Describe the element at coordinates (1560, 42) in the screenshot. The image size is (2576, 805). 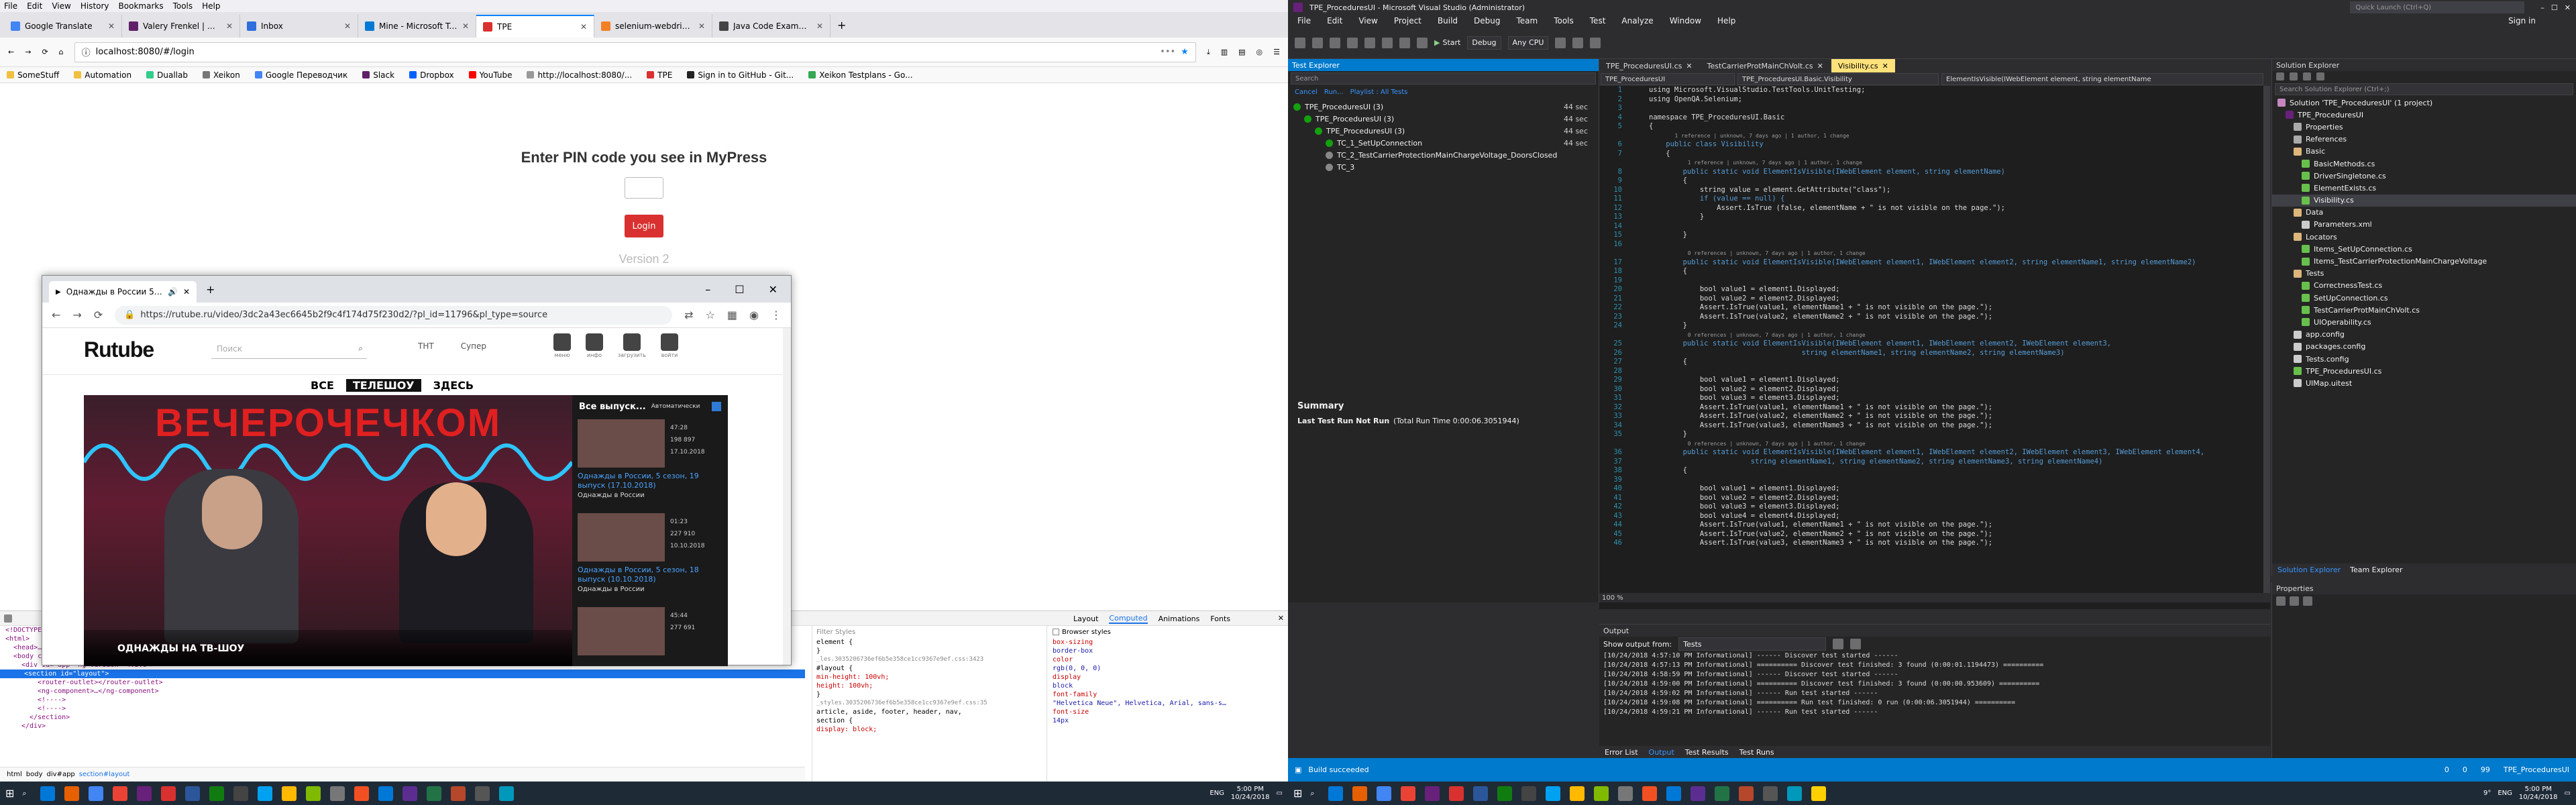
I see `tool-icon` at that location.